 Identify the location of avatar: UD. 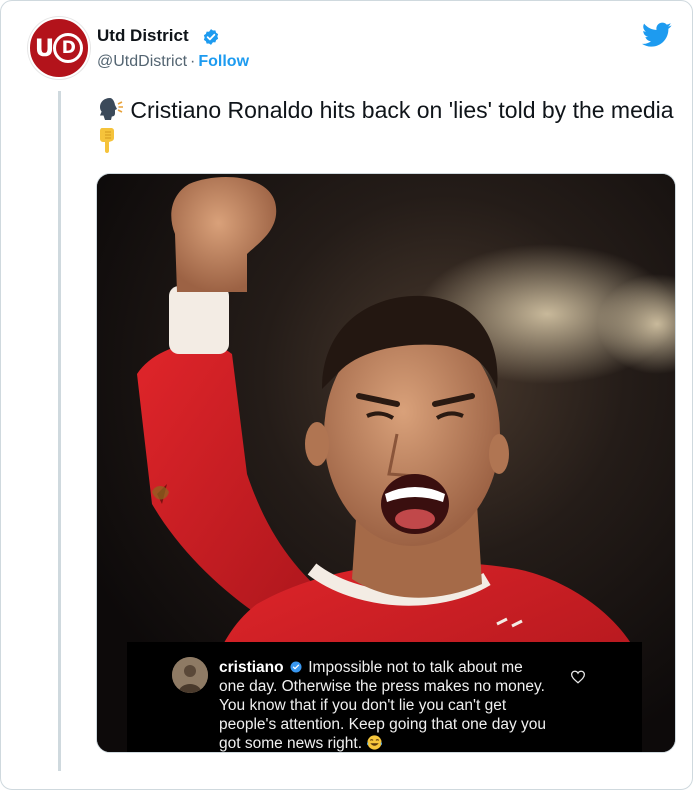
(59, 48).